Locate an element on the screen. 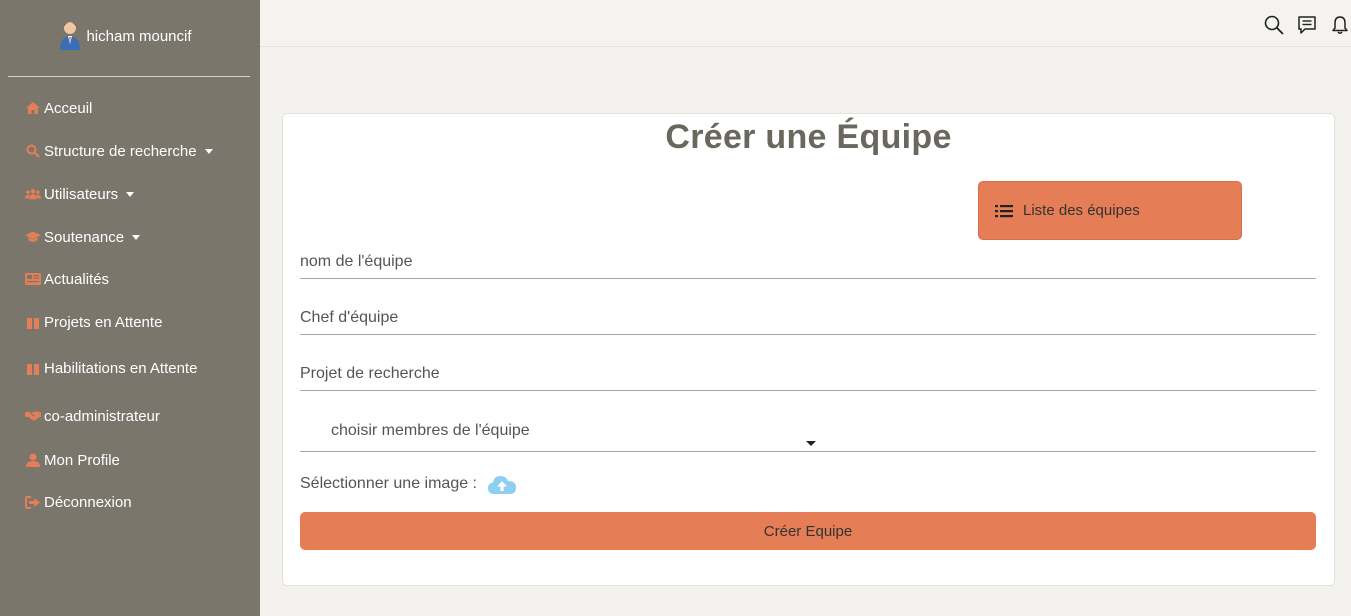 The width and height of the screenshot is (1351, 616). sidebar-item-label: Actualités is located at coordinates (77, 279).